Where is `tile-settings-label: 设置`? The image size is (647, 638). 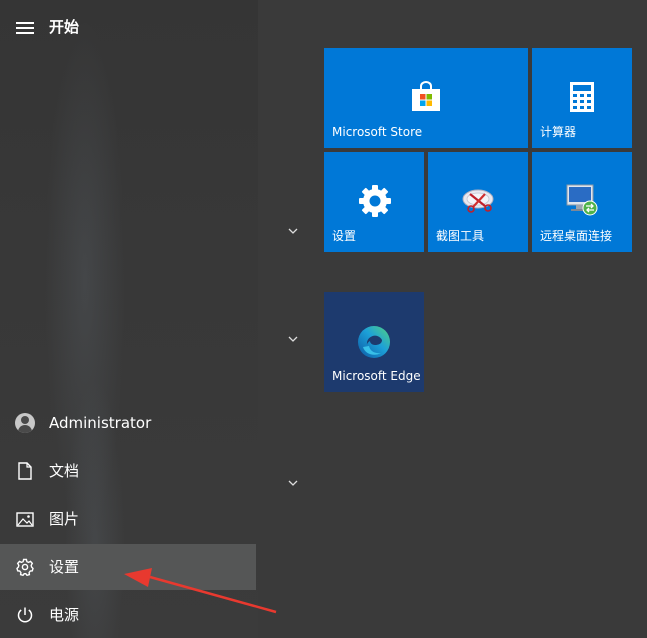
tile-settings-label: 设置 is located at coordinates (344, 236).